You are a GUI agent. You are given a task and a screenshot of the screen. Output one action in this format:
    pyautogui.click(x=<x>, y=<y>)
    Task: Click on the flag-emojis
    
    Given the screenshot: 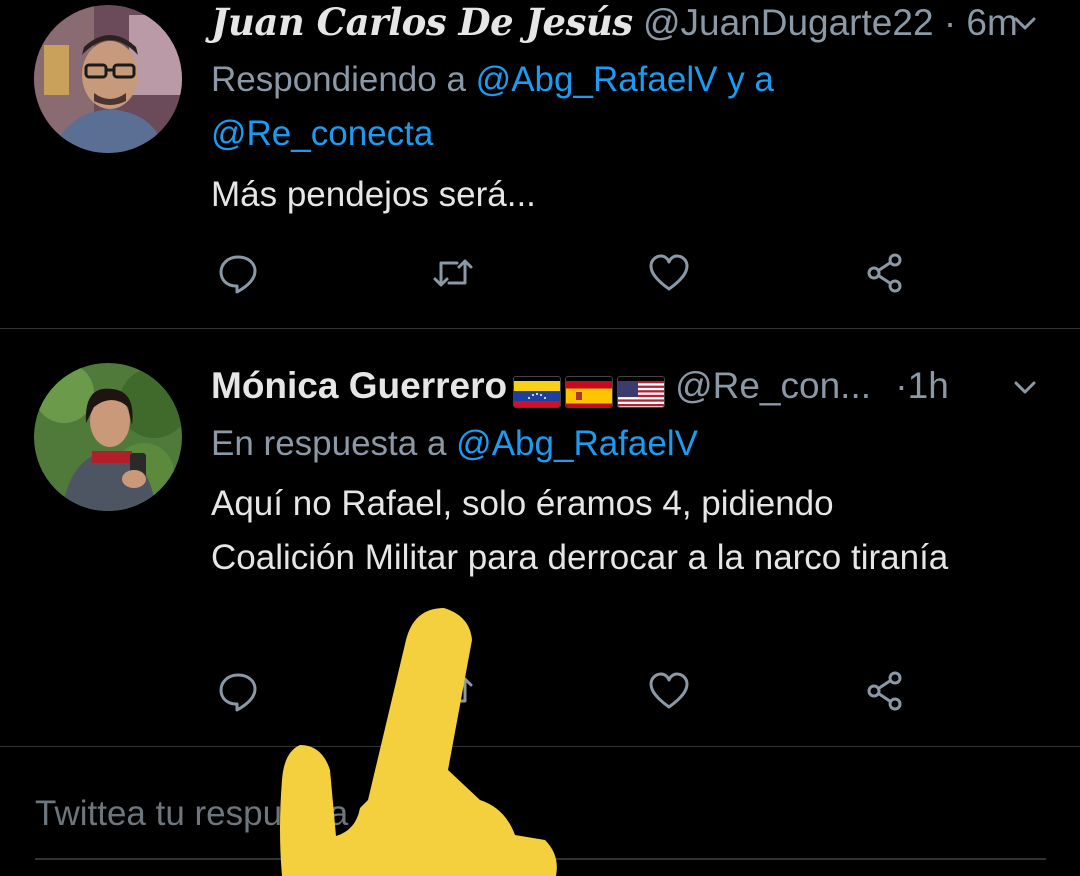 What is the action you would take?
    pyautogui.click(x=591, y=390)
    